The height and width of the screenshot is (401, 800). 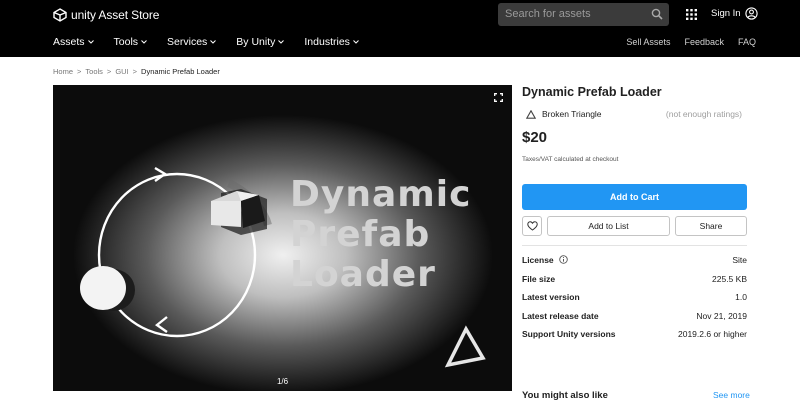 I want to click on favorite-button, so click(x=532, y=226).